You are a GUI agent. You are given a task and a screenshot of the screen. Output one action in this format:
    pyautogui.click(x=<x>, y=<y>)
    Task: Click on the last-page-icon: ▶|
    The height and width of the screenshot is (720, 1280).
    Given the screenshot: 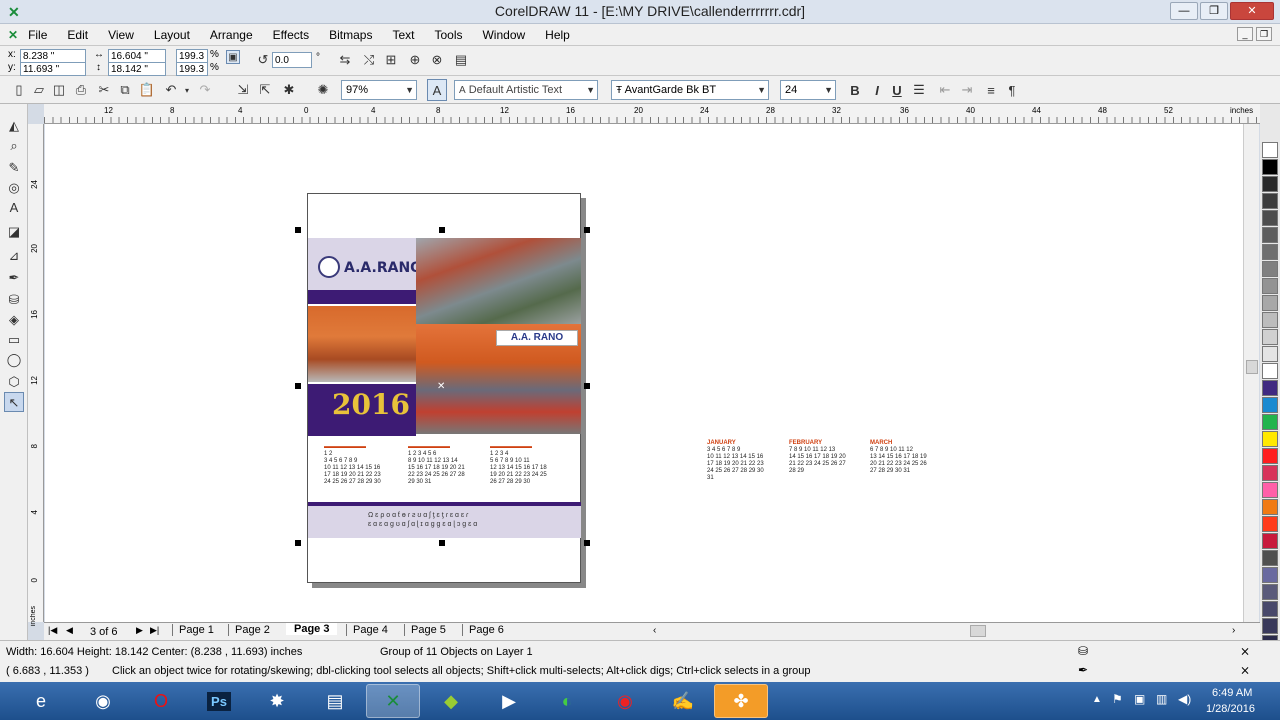 What is the action you would take?
    pyautogui.click(x=154, y=630)
    